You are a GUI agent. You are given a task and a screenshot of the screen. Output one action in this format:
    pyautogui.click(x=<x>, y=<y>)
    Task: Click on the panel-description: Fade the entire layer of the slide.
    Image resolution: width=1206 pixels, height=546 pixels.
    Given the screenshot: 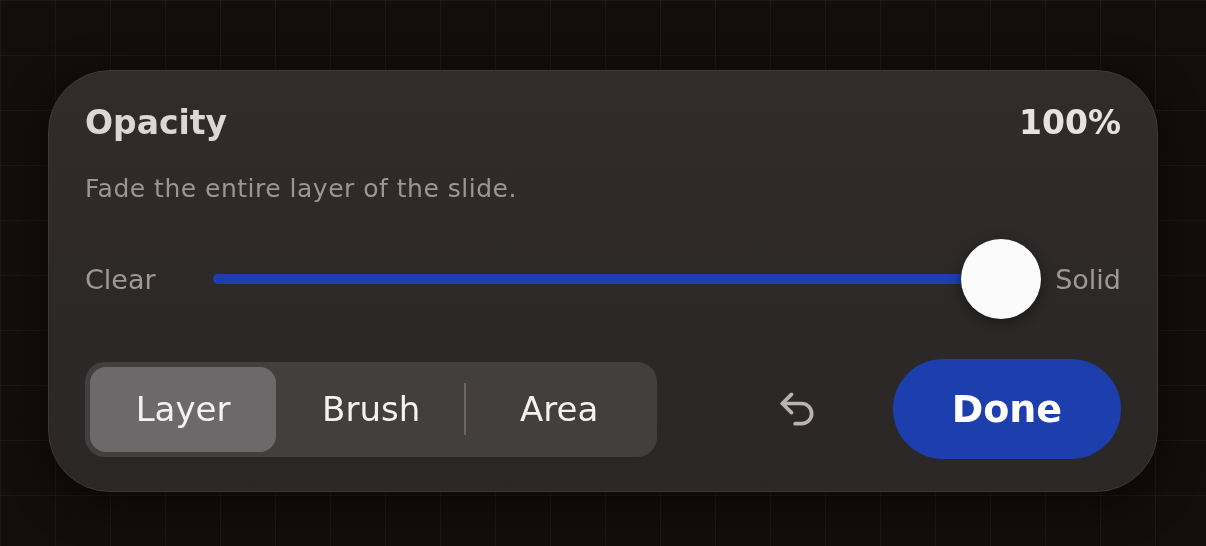 What is the action you would take?
    pyautogui.click(x=301, y=188)
    